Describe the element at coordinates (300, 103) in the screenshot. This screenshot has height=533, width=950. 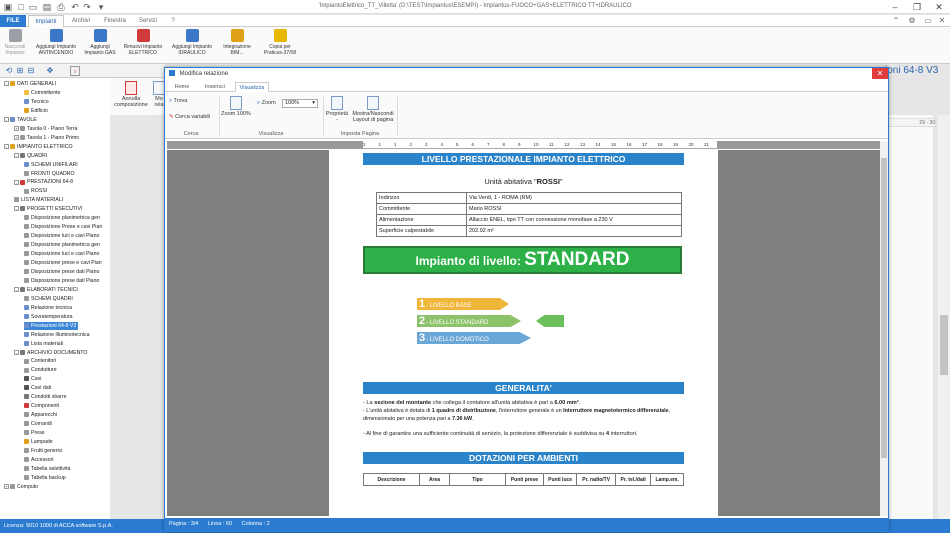
I see `zoom-select: 100% ▾` at that location.